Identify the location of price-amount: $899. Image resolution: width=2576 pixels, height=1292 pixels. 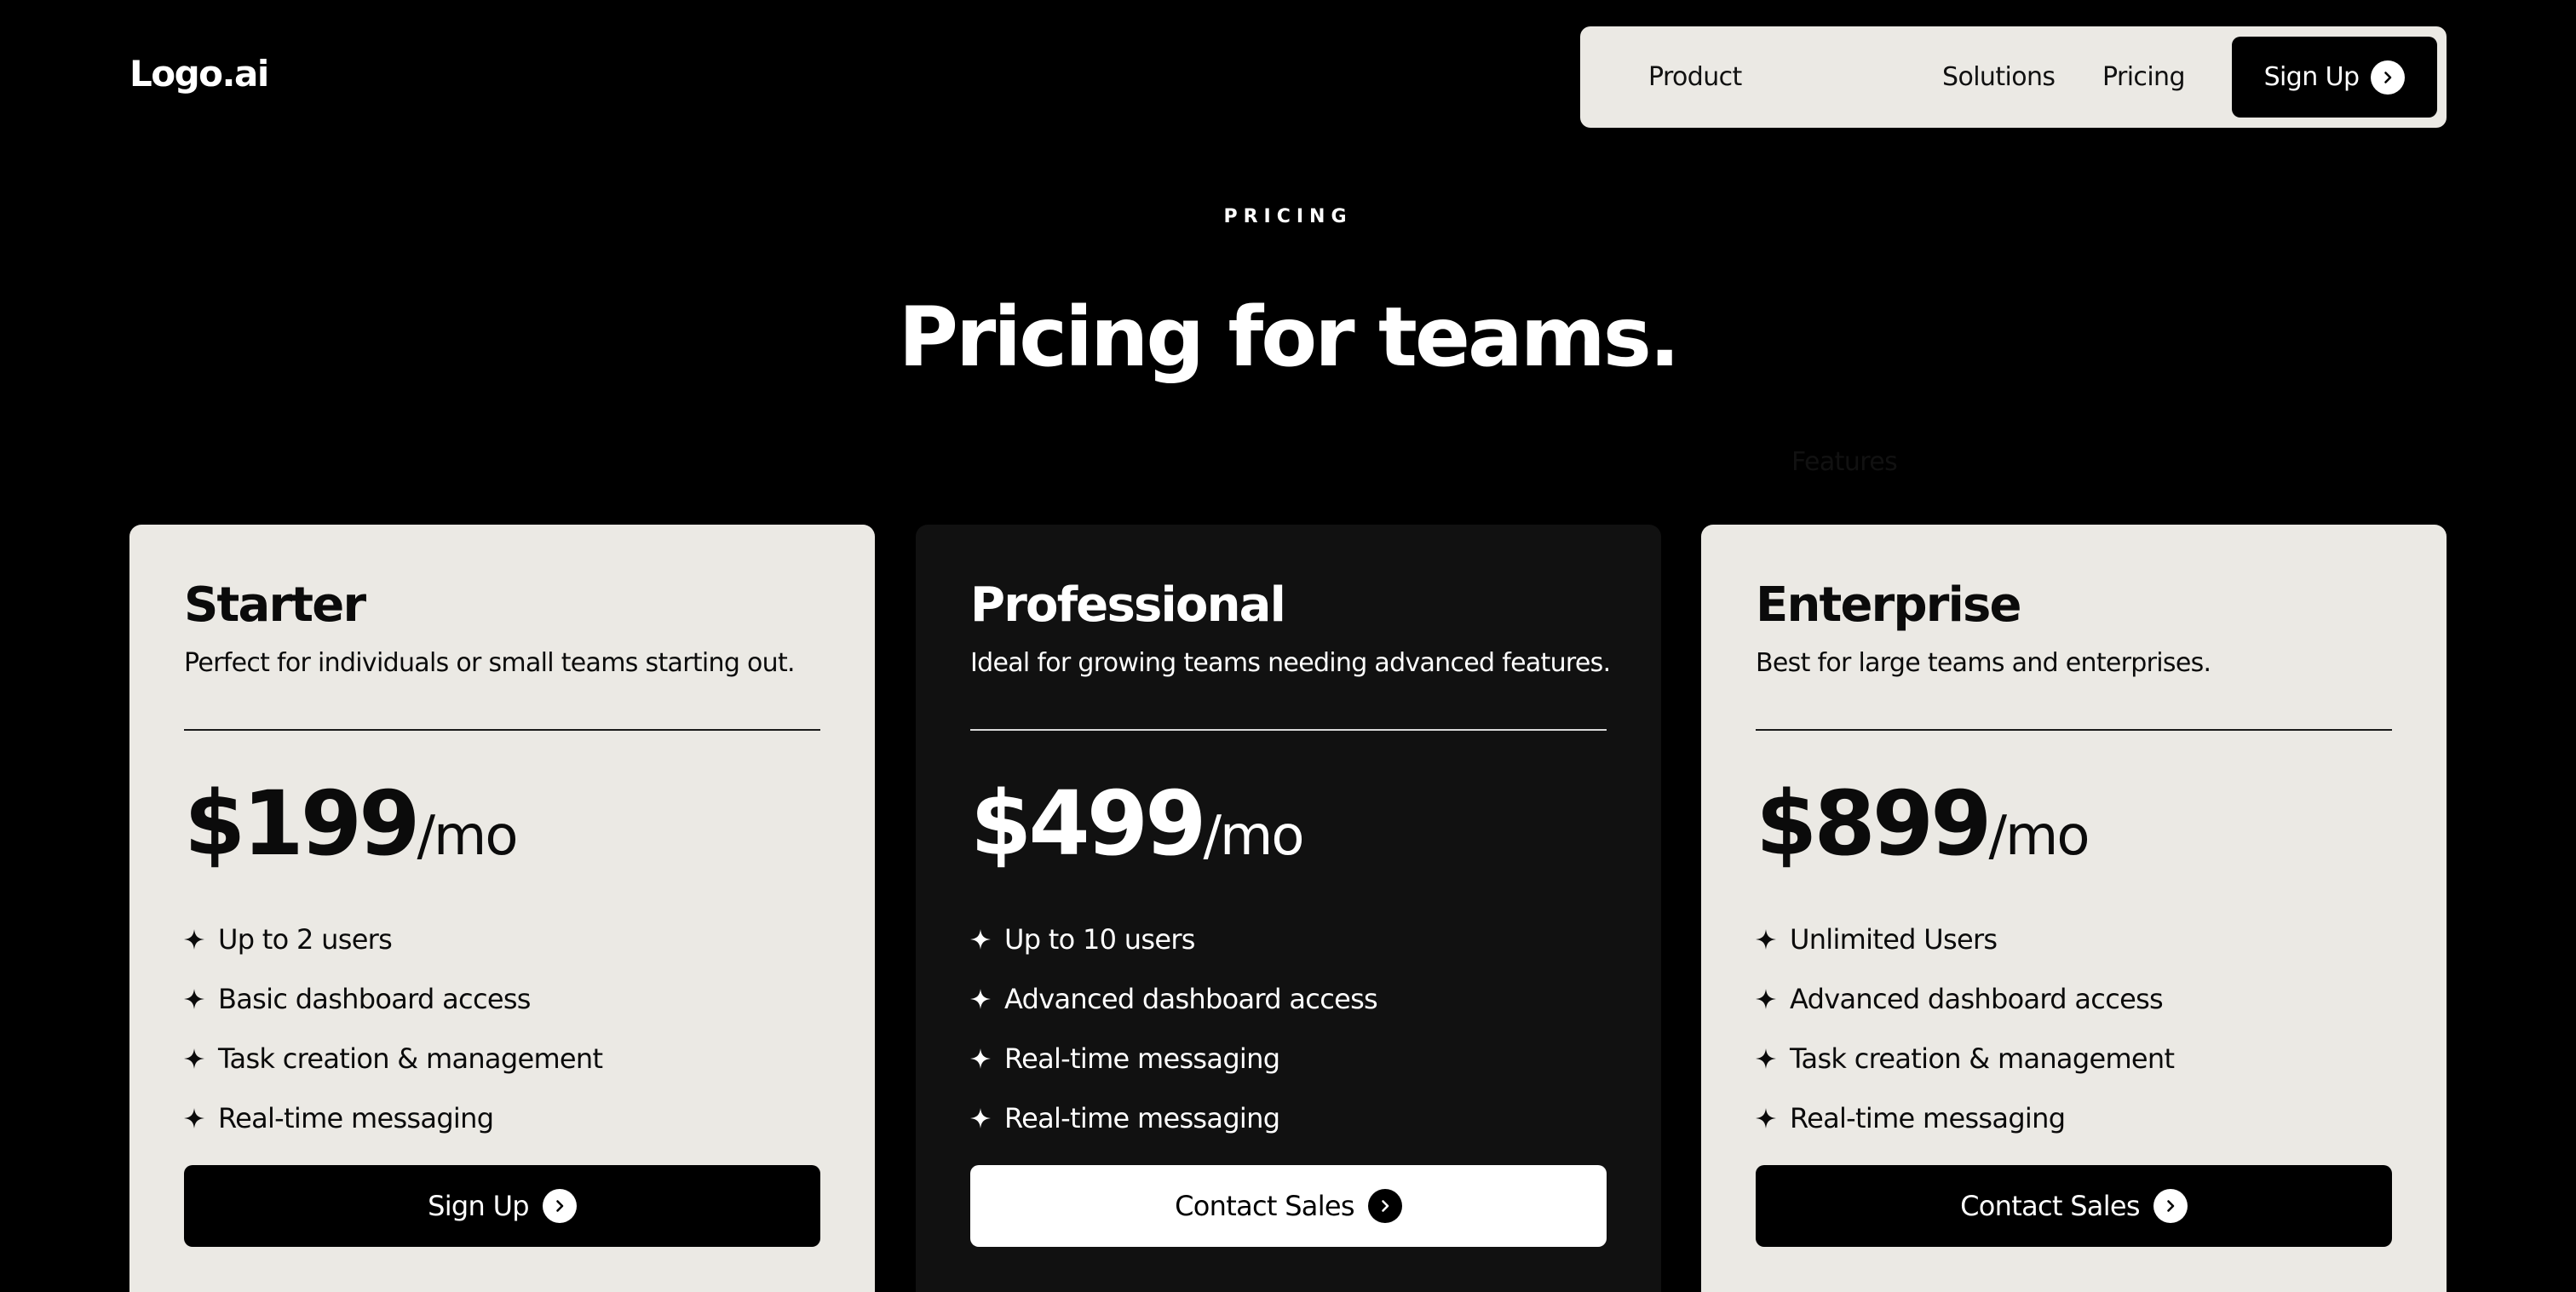
(1874, 824).